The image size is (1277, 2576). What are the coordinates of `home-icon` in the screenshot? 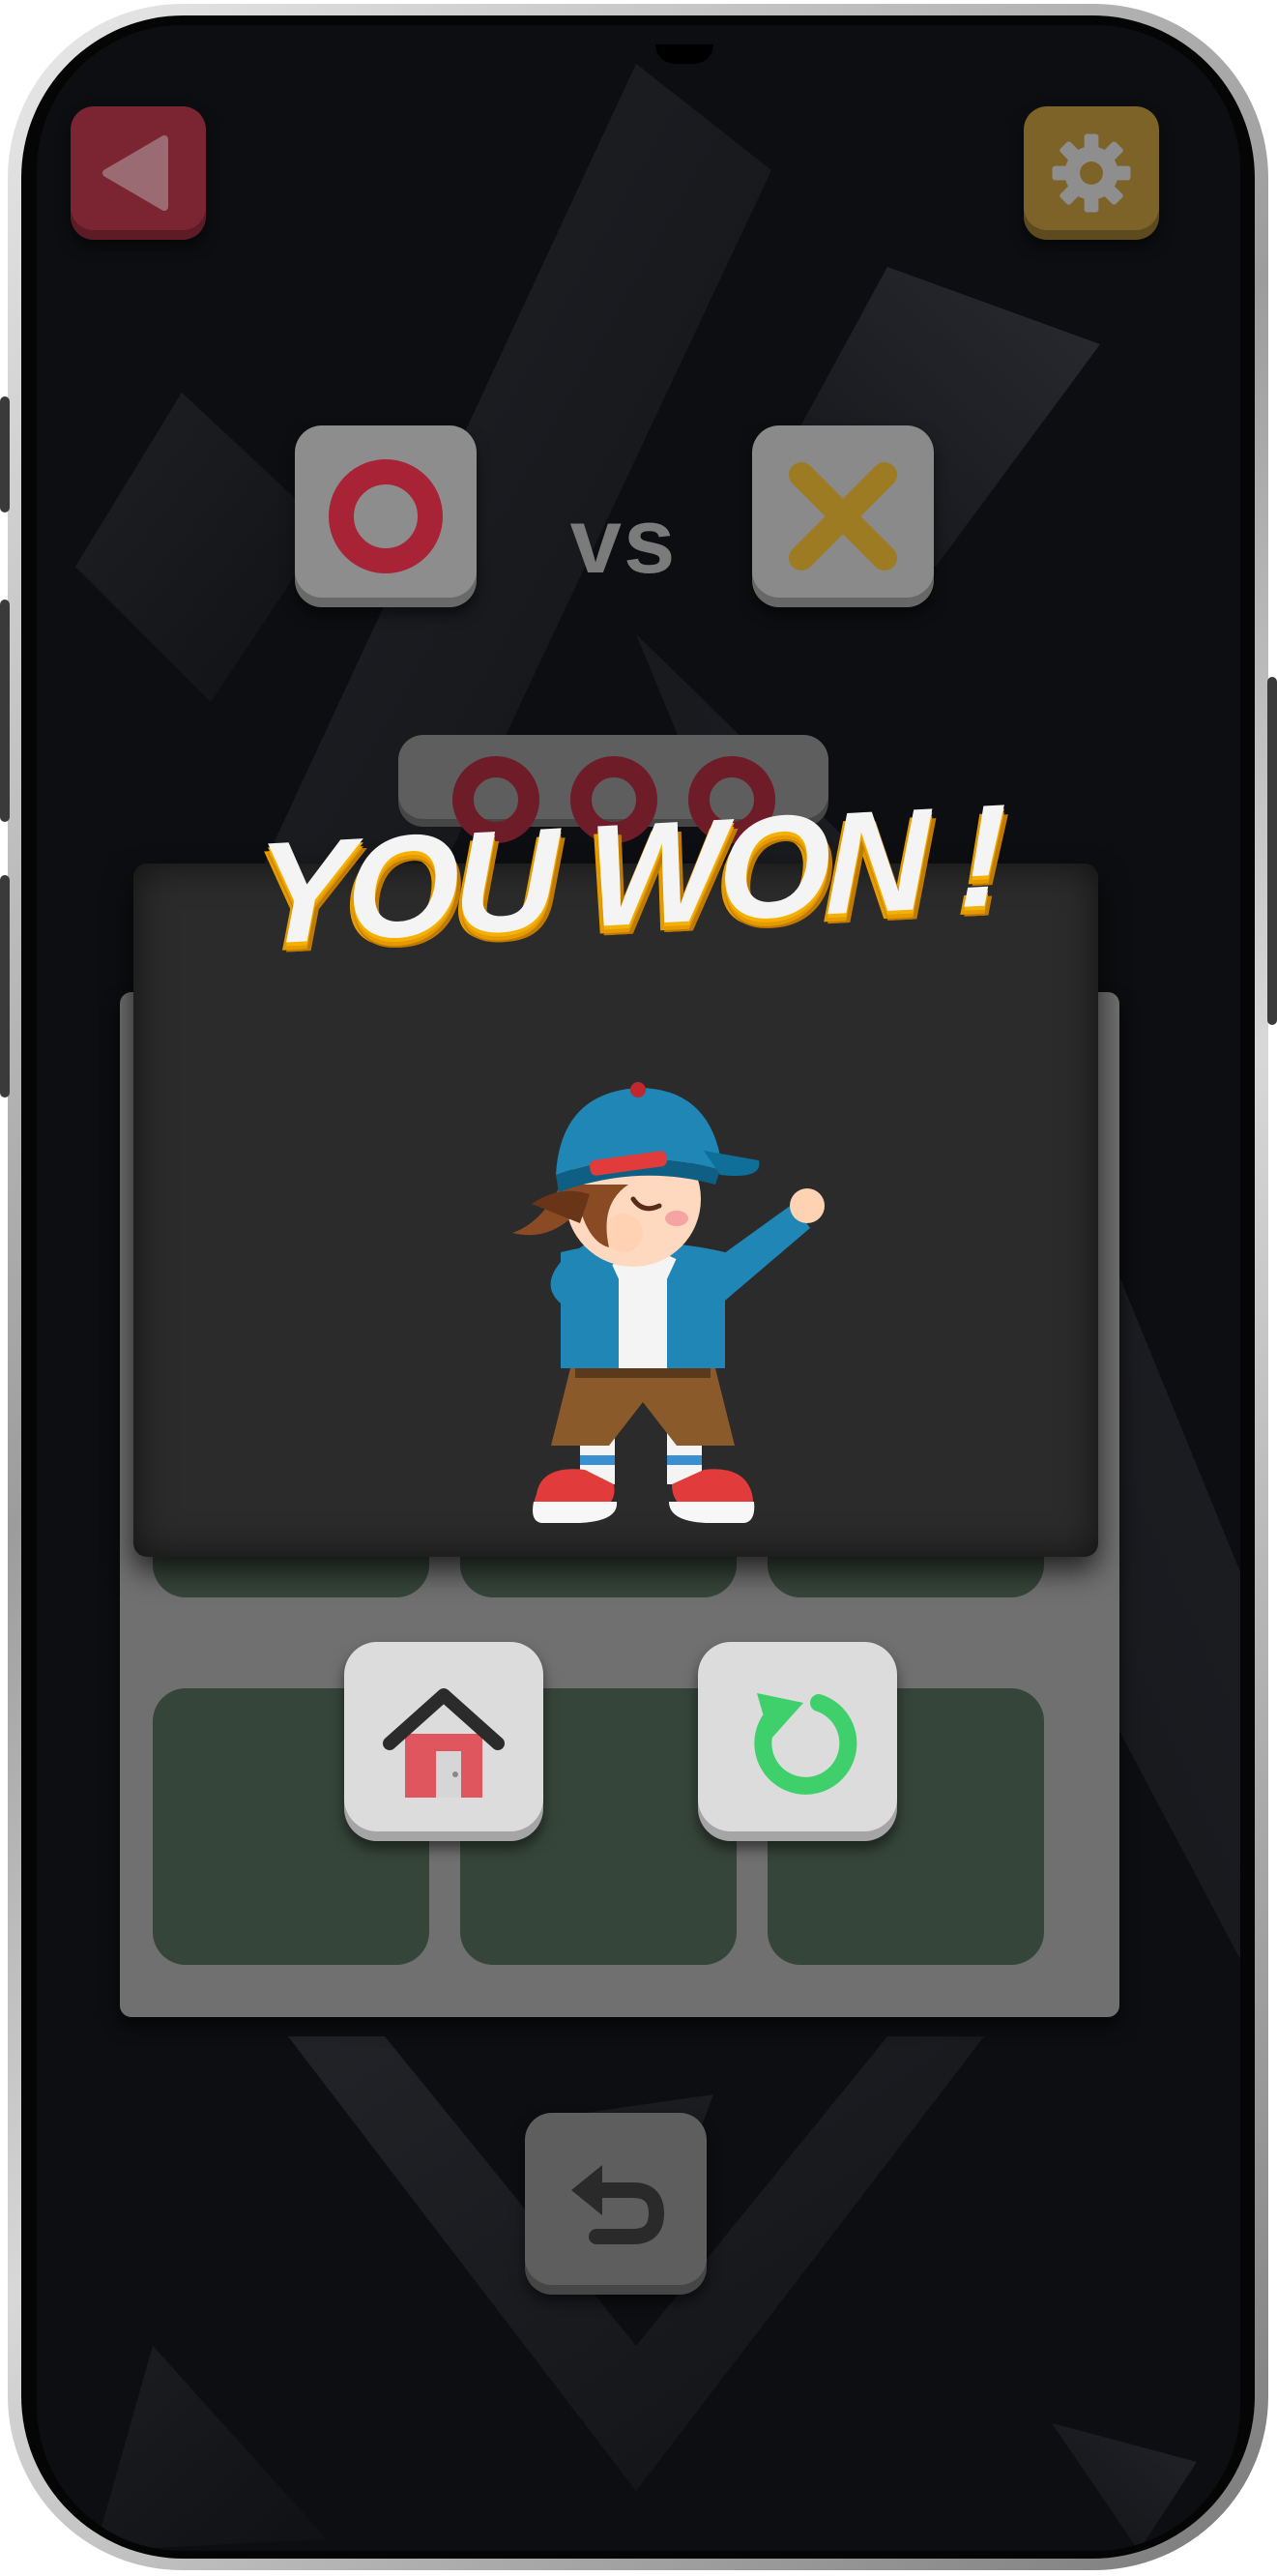 It's located at (444, 1743).